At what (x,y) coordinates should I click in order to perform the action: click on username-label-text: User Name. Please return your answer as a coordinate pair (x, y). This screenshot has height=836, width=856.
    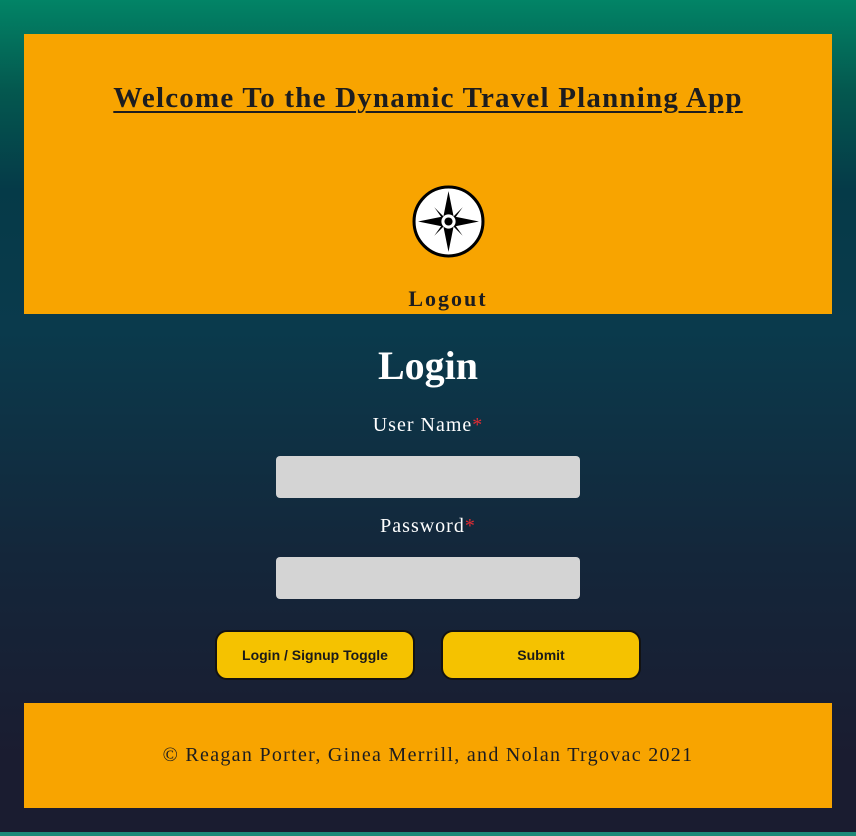
    Looking at the image, I should click on (422, 425).